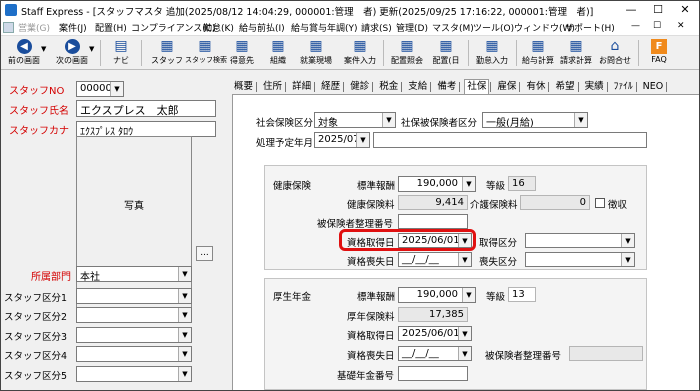 This screenshot has width=700, height=391. Describe the element at coordinates (685, 10) in the screenshot. I see `close-button: ✕` at that location.